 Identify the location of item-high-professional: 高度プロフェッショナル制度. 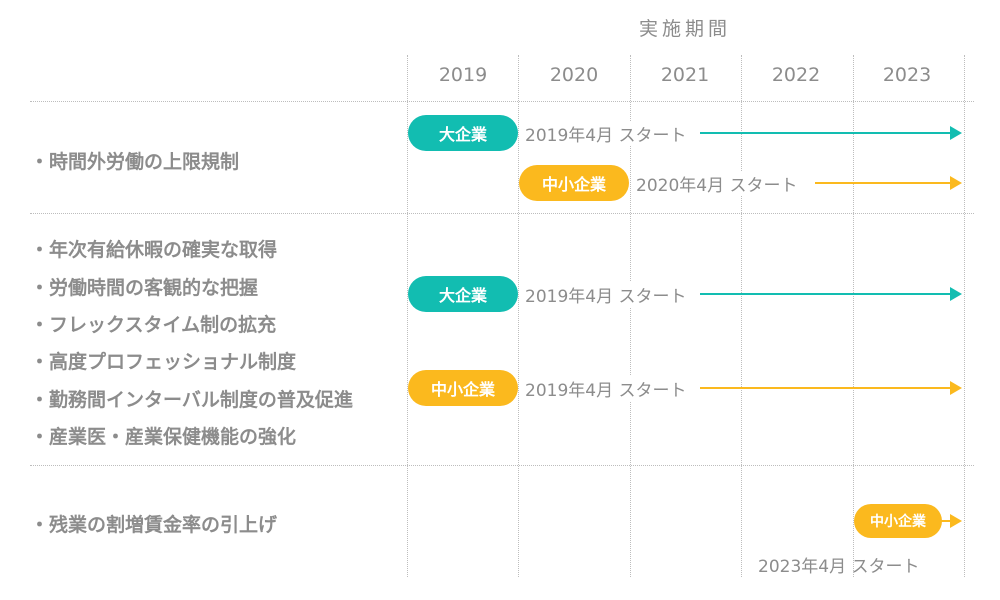
(163, 360).